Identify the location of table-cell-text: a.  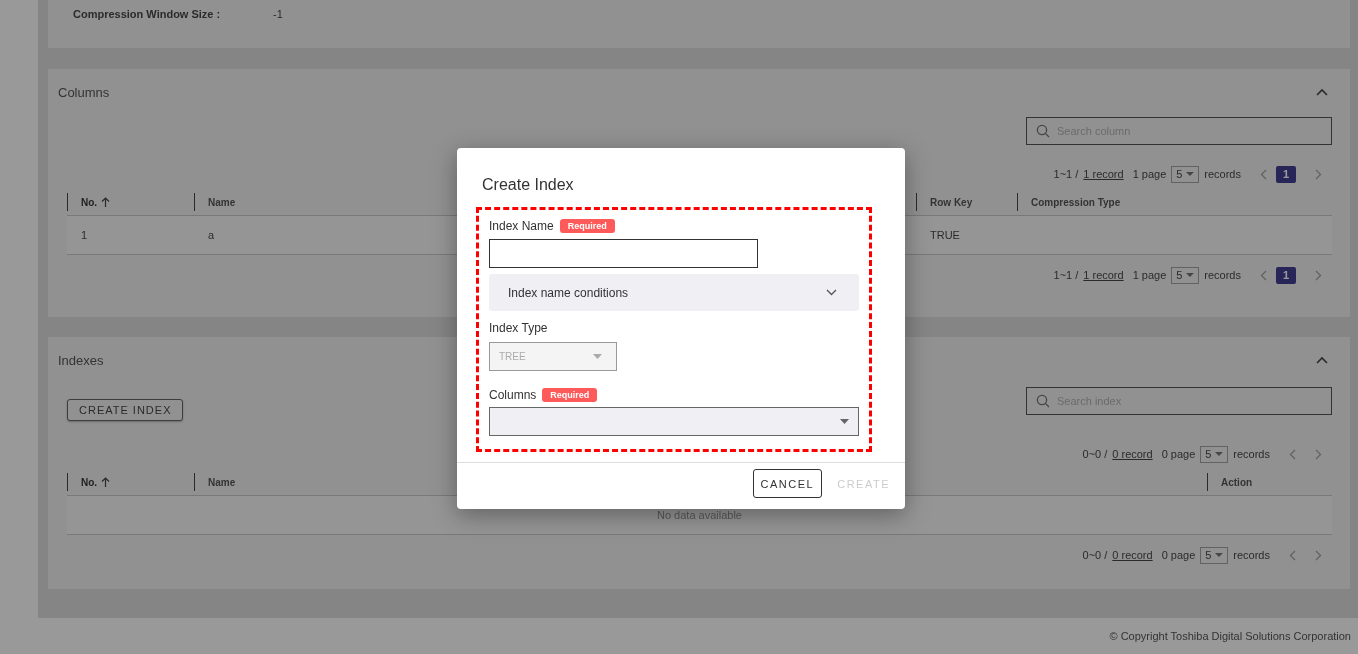
(211, 235).